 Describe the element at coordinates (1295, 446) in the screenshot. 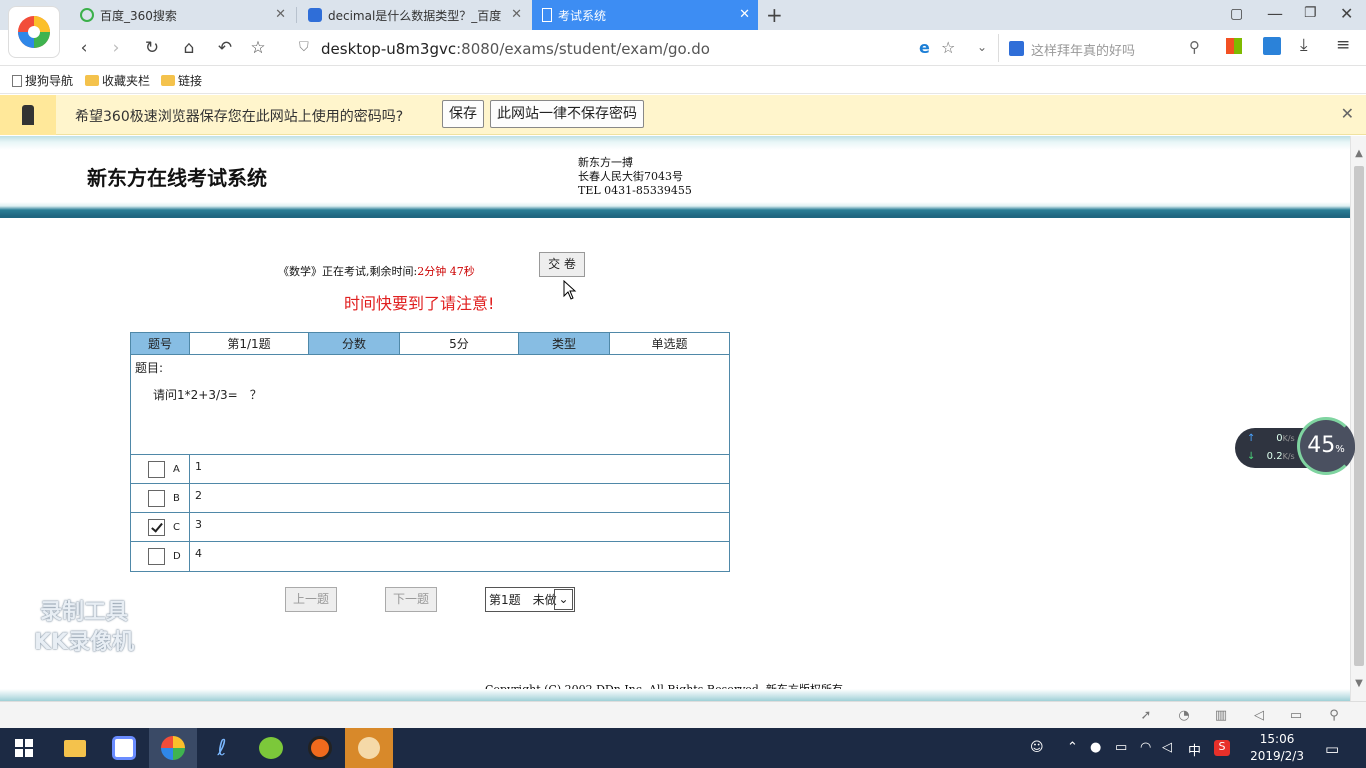

I see `network-speed-widget: ↑ 0K/s ↓ 0.2K/s 45%` at that location.